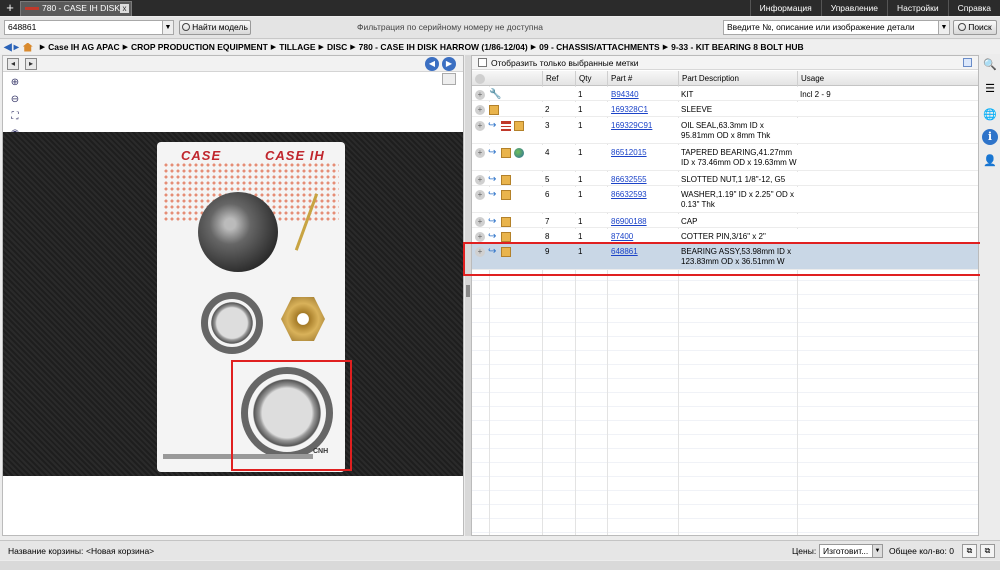  What do you see at coordinates (16, 47) in the screenshot?
I see `forward-arrow-icon: ▸` at bounding box center [16, 47].